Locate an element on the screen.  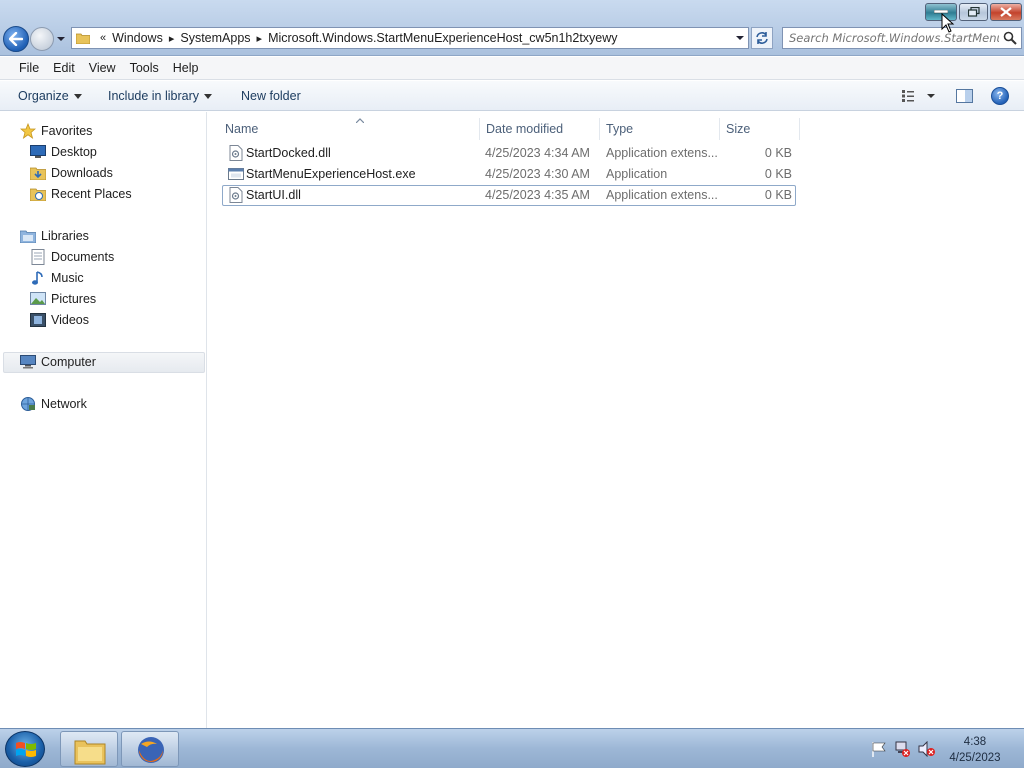
column-size-label: Size is located at coordinates (738, 129).